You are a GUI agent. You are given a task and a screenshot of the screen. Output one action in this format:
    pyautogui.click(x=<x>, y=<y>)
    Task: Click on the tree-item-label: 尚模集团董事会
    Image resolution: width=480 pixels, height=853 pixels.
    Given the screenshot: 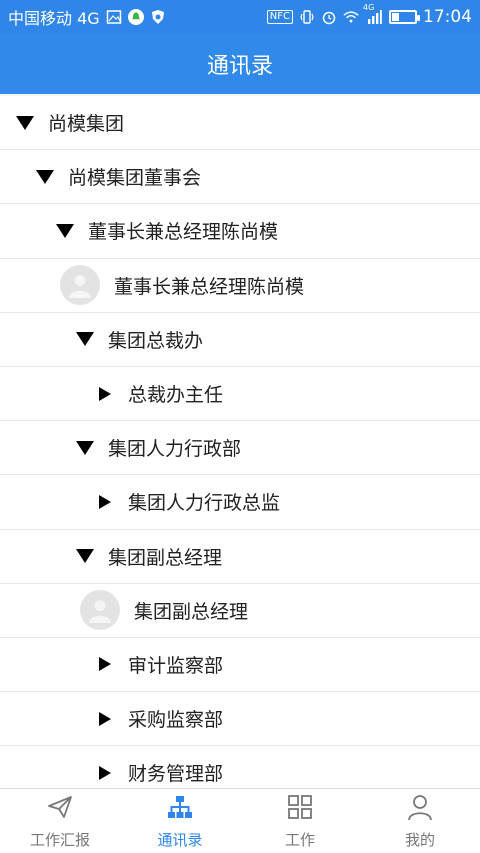 What is the action you would take?
    pyautogui.click(x=135, y=178)
    